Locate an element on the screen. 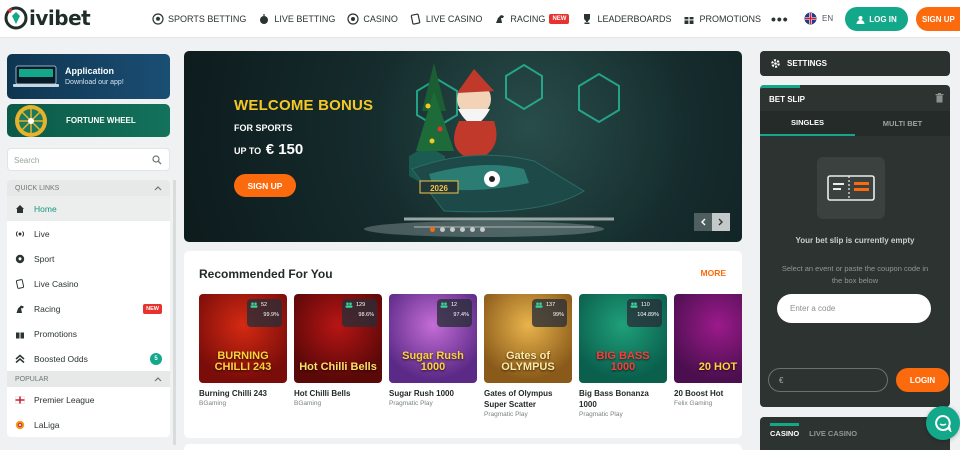  fortune-wheel-card: FORTUNE WHEEL is located at coordinates (88, 120).